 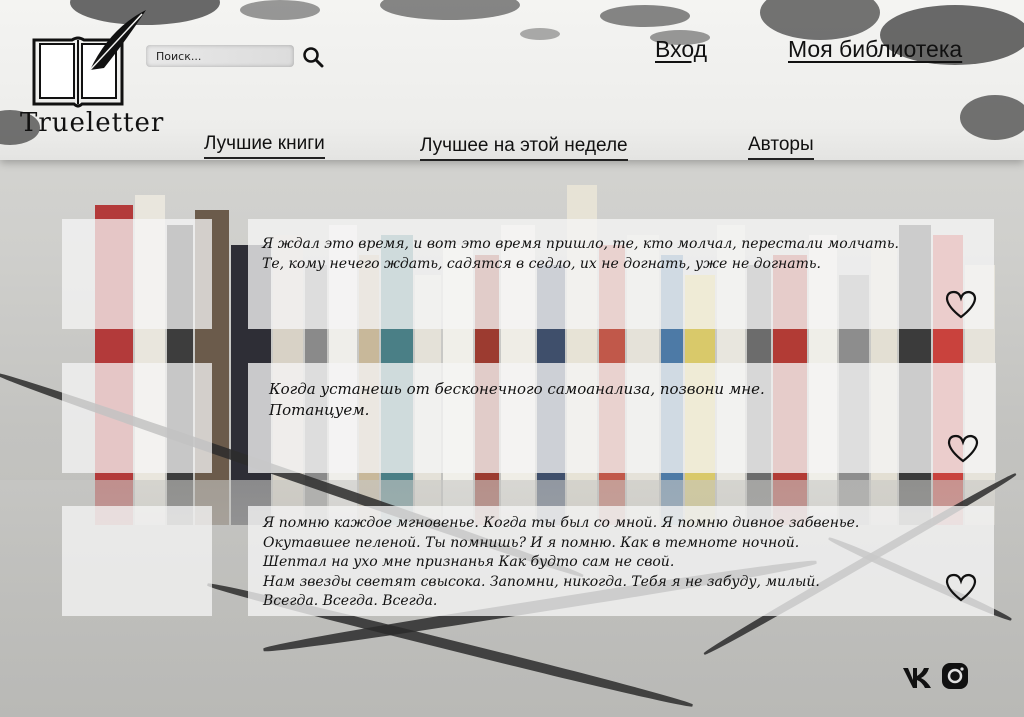 What do you see at coordinates (264, 146) in the screenshot?
I see `nav-best-books: Лучшие книги` at bounding box center [264, 146].